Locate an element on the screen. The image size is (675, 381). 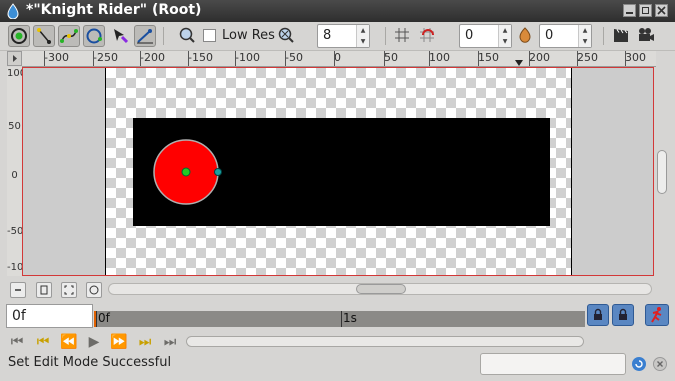
preview-button is located at coordinates (647, 36).